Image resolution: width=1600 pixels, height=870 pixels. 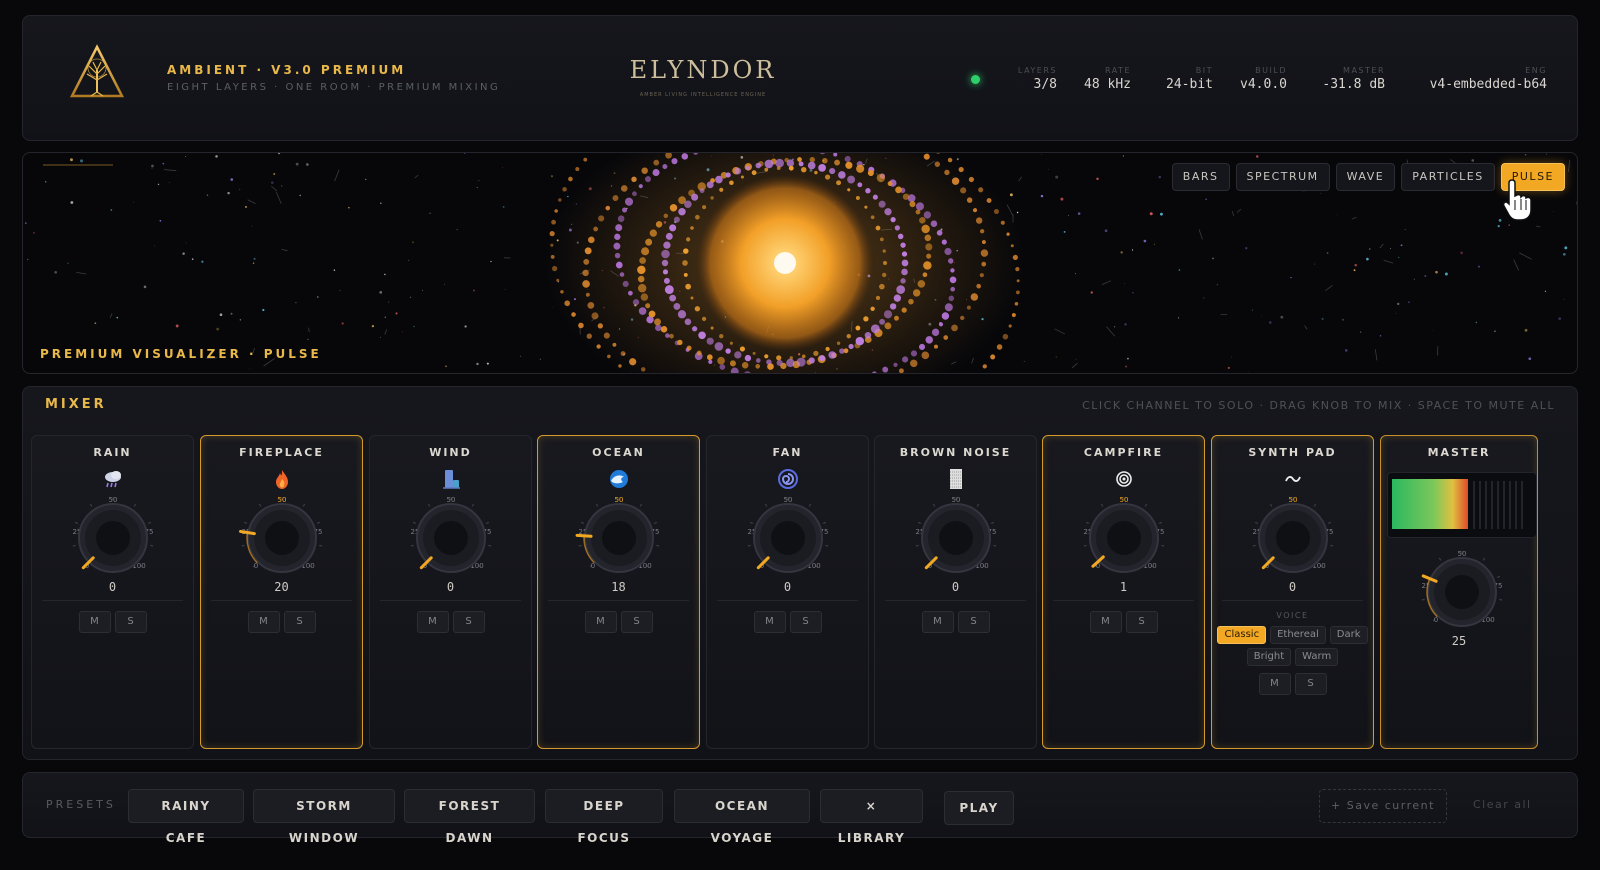 I want to click on master-volume-knob: 2550750 100, so click(x=1462, y=589).